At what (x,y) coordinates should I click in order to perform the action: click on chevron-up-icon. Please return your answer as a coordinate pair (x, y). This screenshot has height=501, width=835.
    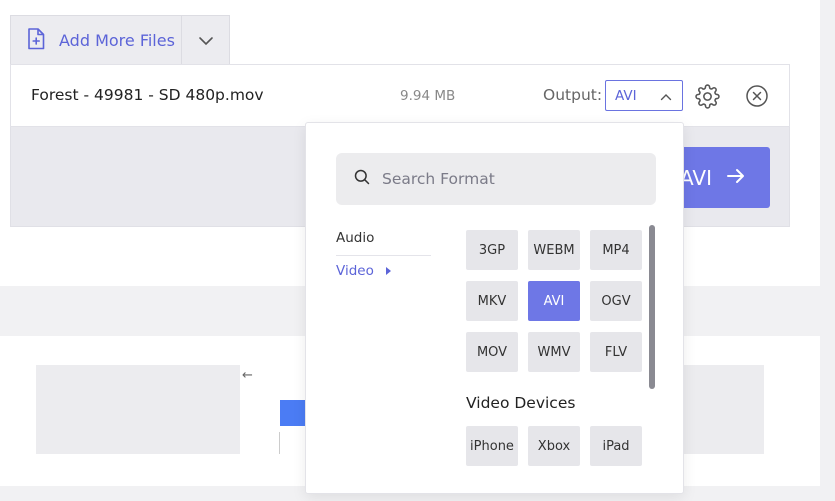
    Looking at the image, I should click on (666, 95).